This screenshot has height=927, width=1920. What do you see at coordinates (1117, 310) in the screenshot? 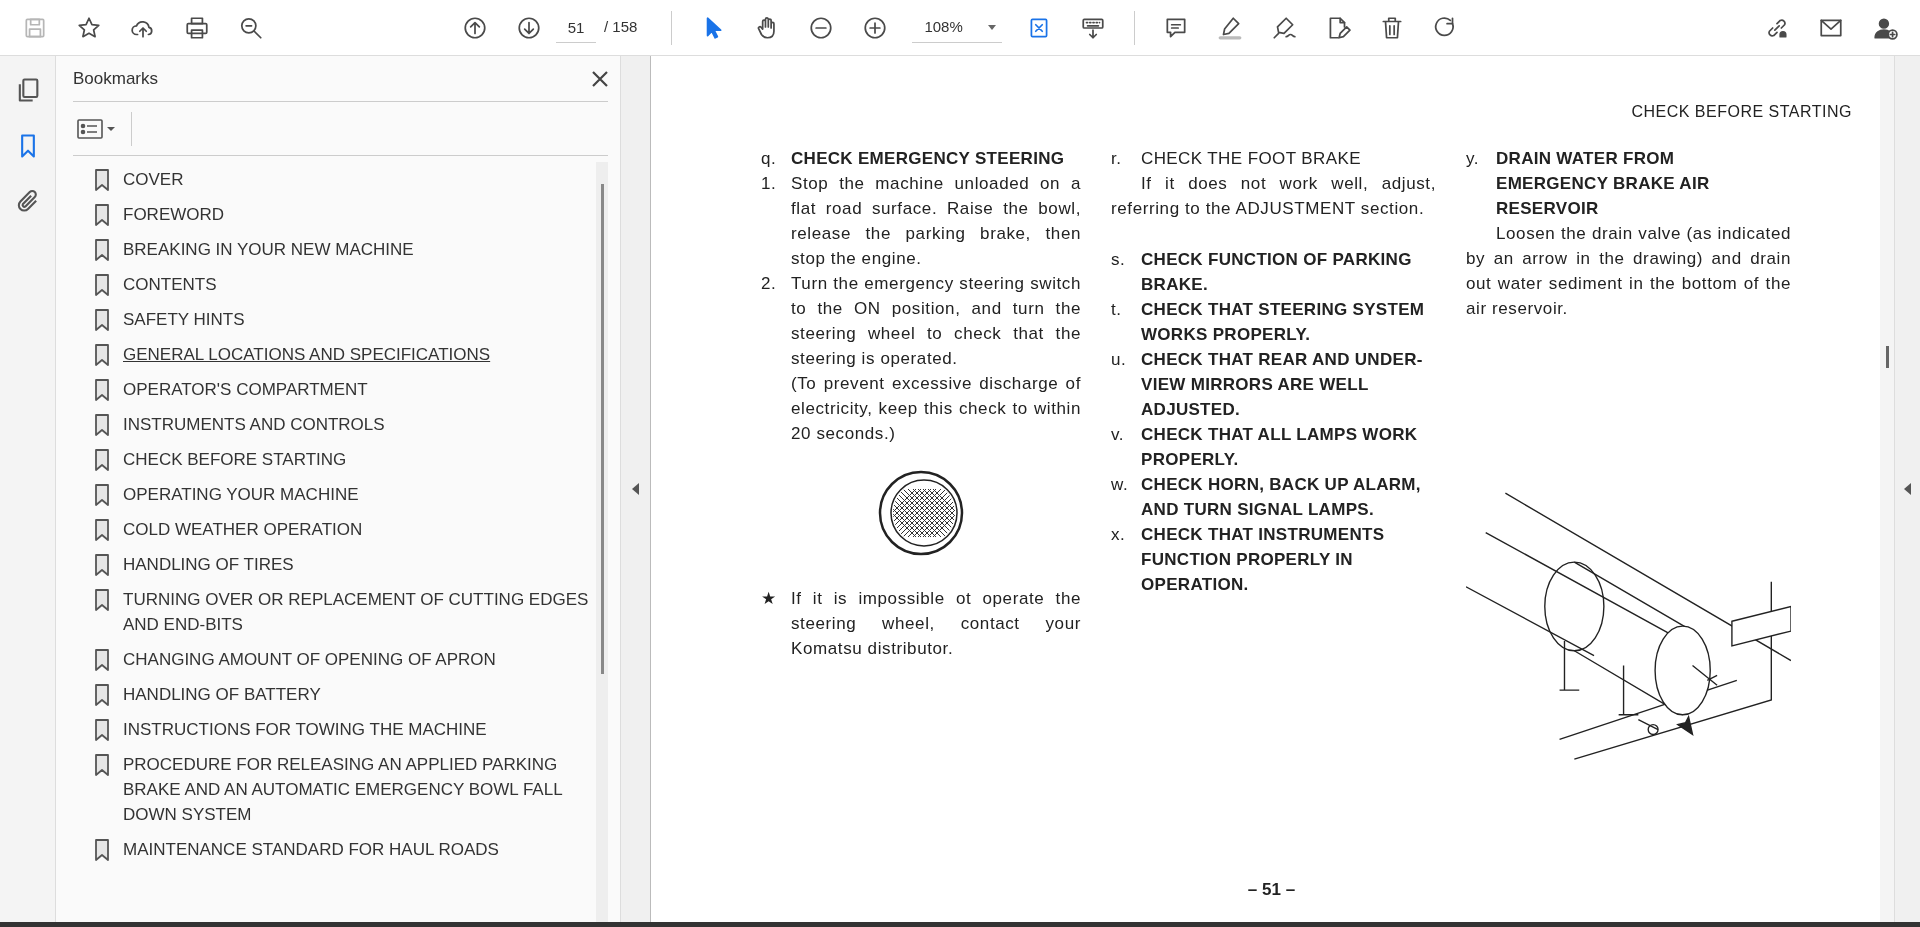
I see `list-marker: t.` at bounding box center [1117, 310].